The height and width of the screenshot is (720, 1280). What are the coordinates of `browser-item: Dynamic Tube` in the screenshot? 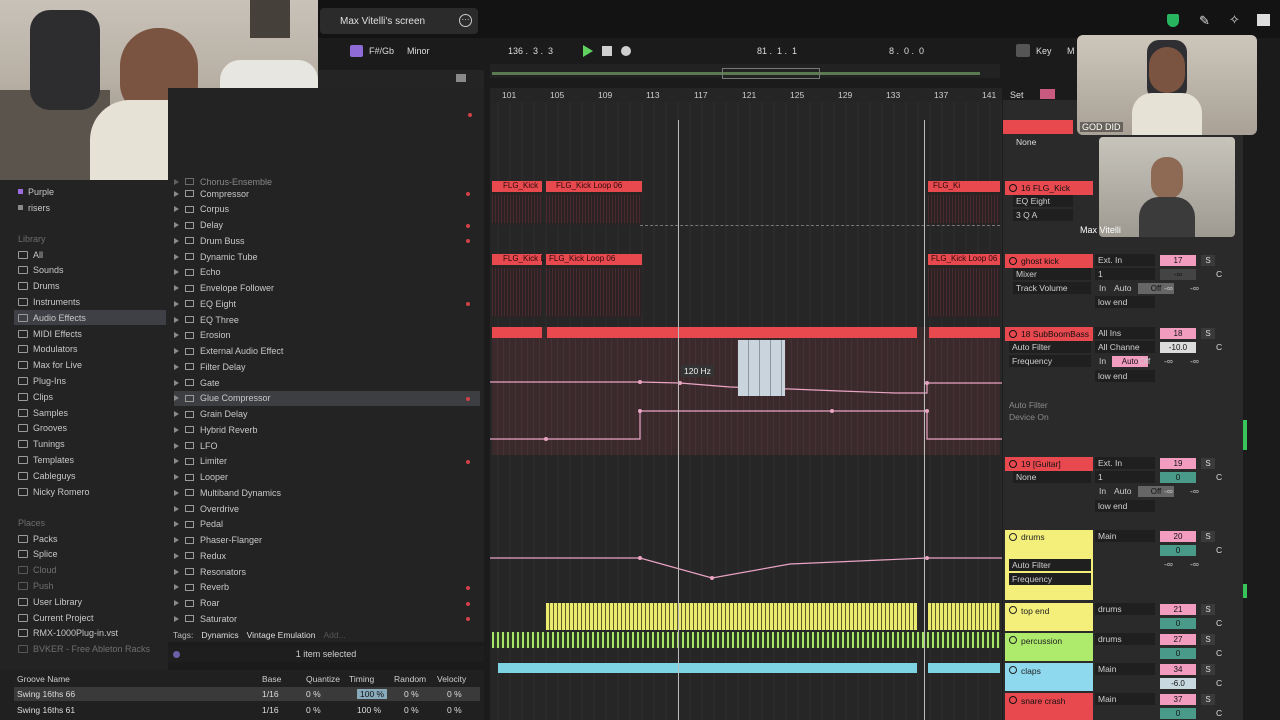 It's located at (327, 256).